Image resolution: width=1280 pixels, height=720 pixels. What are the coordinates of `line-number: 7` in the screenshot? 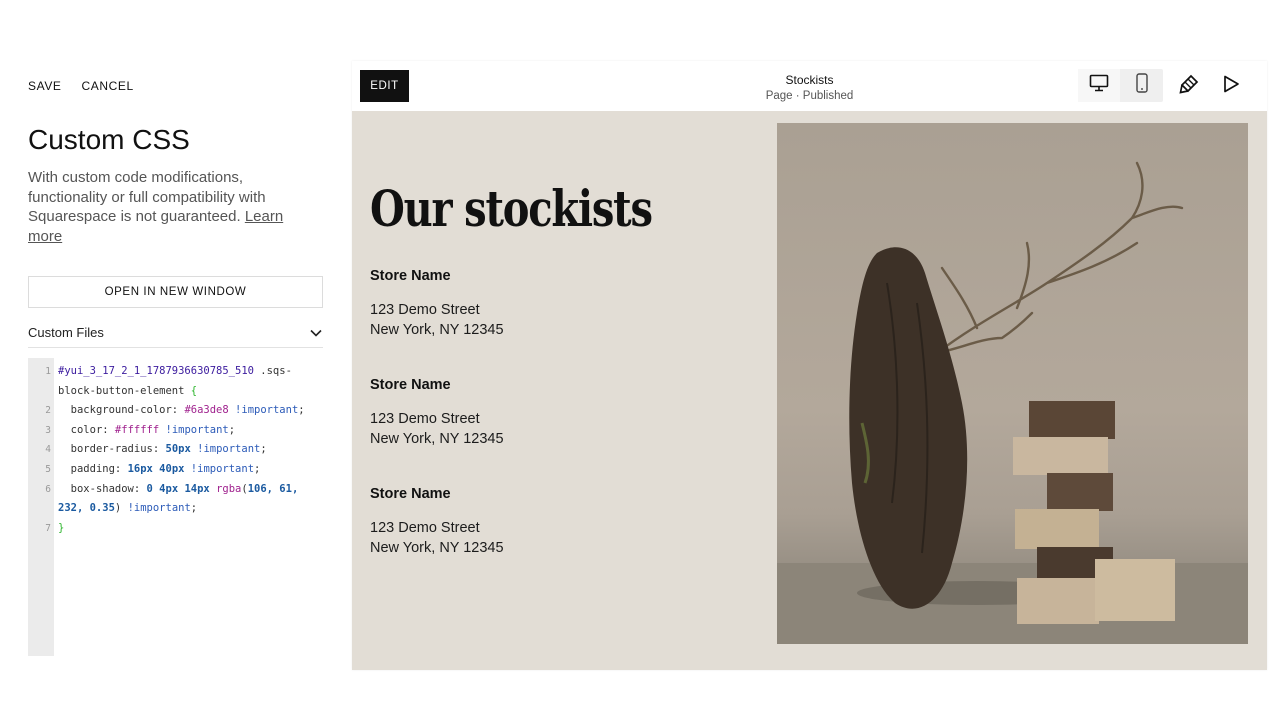 It's located at (48, 528).